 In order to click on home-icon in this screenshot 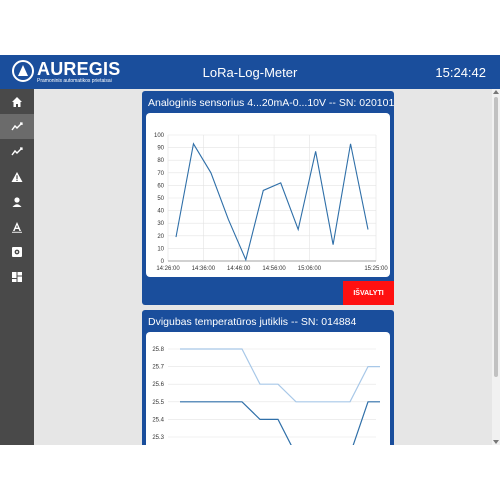, I will do `click(17, 101)`.